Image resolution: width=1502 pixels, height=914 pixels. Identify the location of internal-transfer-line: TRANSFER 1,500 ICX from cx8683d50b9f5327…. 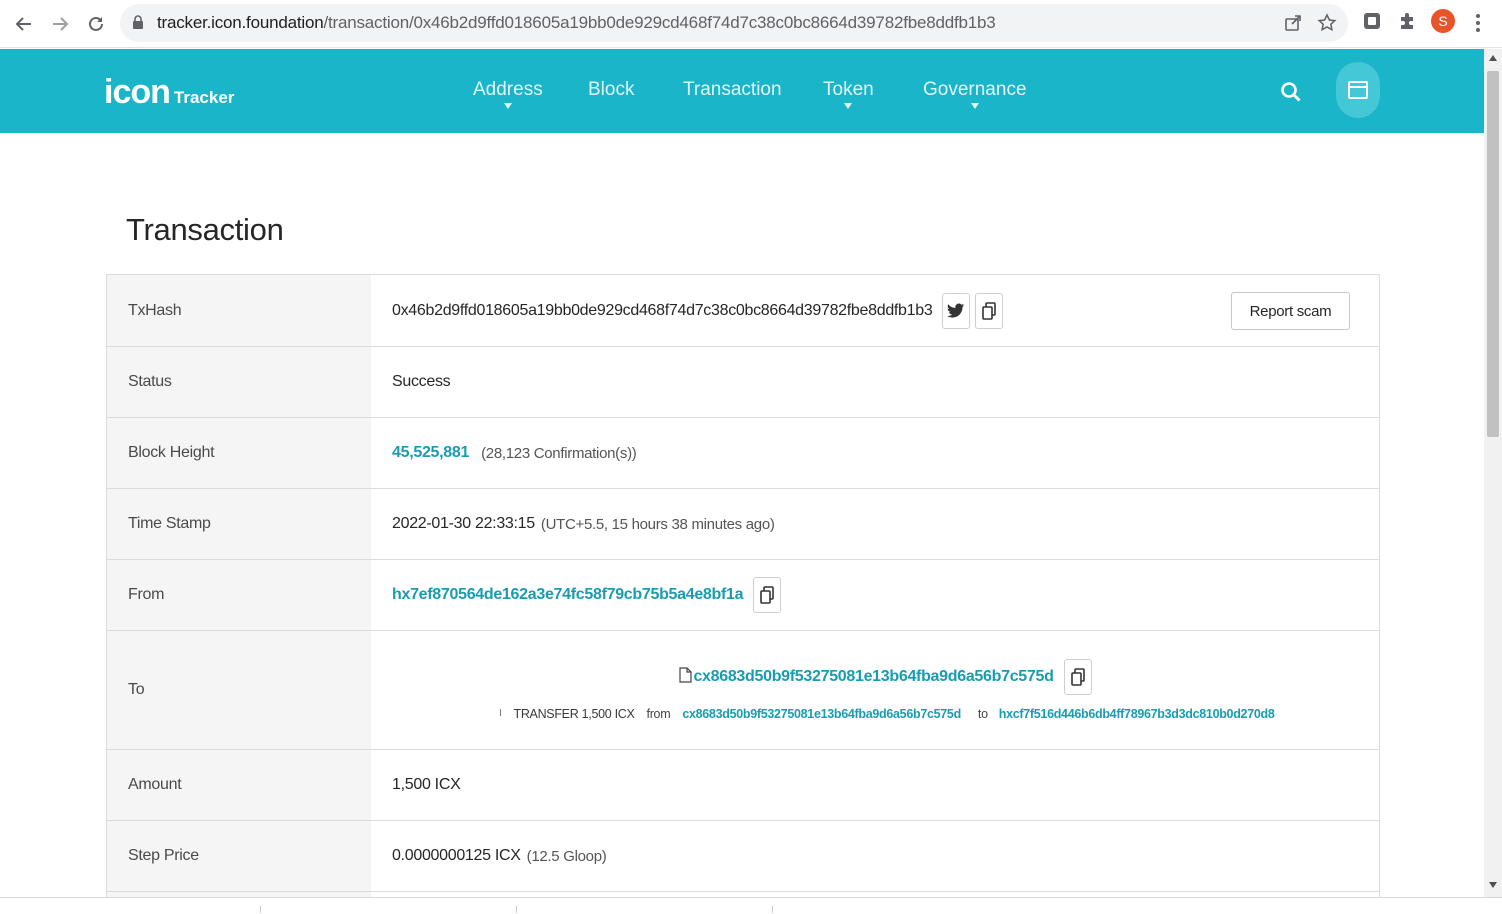
(885, 714).